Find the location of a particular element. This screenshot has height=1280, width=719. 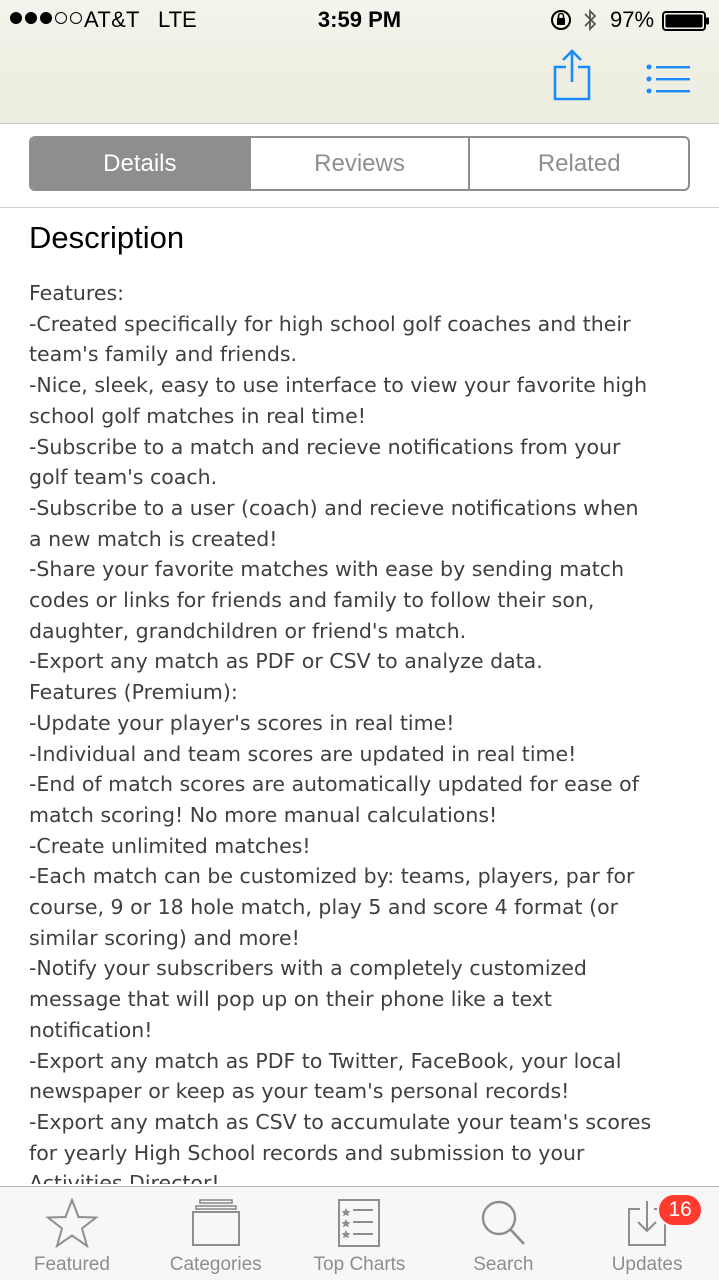

description-line: Activities Director! is located at coordinates (124, 1177).